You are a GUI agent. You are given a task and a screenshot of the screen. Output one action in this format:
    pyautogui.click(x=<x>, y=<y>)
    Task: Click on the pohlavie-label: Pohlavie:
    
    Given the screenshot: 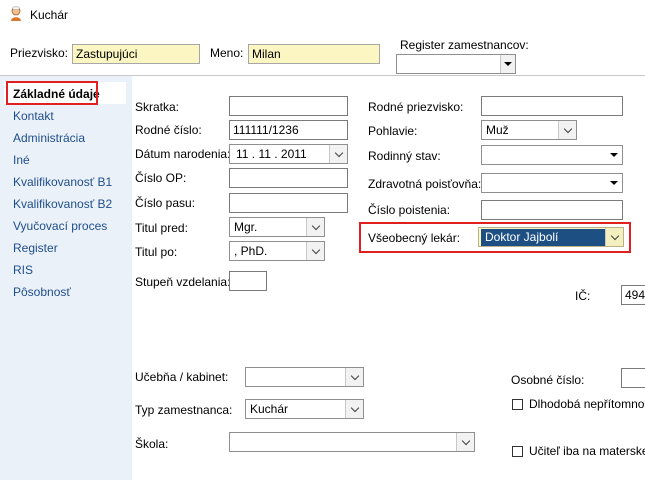 What is the action you would take?
    pyautogui.click(x=393, y=131)
    